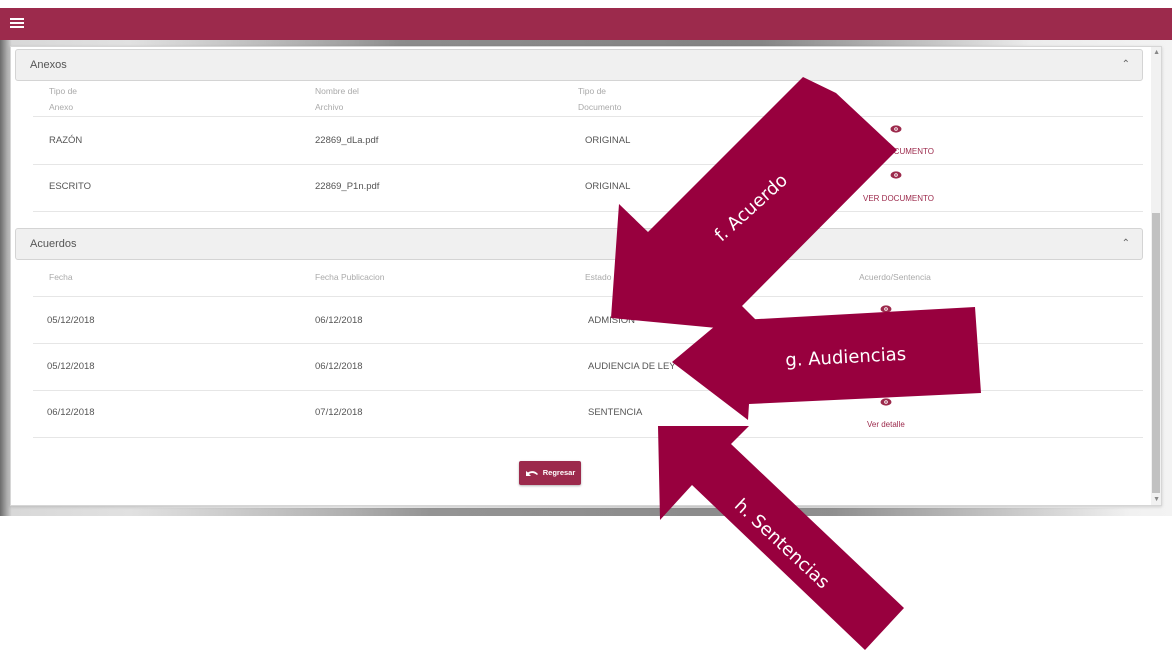 The height and width of the screenshot is (656, 1172). I want to click on agreement-status: SENTENCIA, so click(615, 412).